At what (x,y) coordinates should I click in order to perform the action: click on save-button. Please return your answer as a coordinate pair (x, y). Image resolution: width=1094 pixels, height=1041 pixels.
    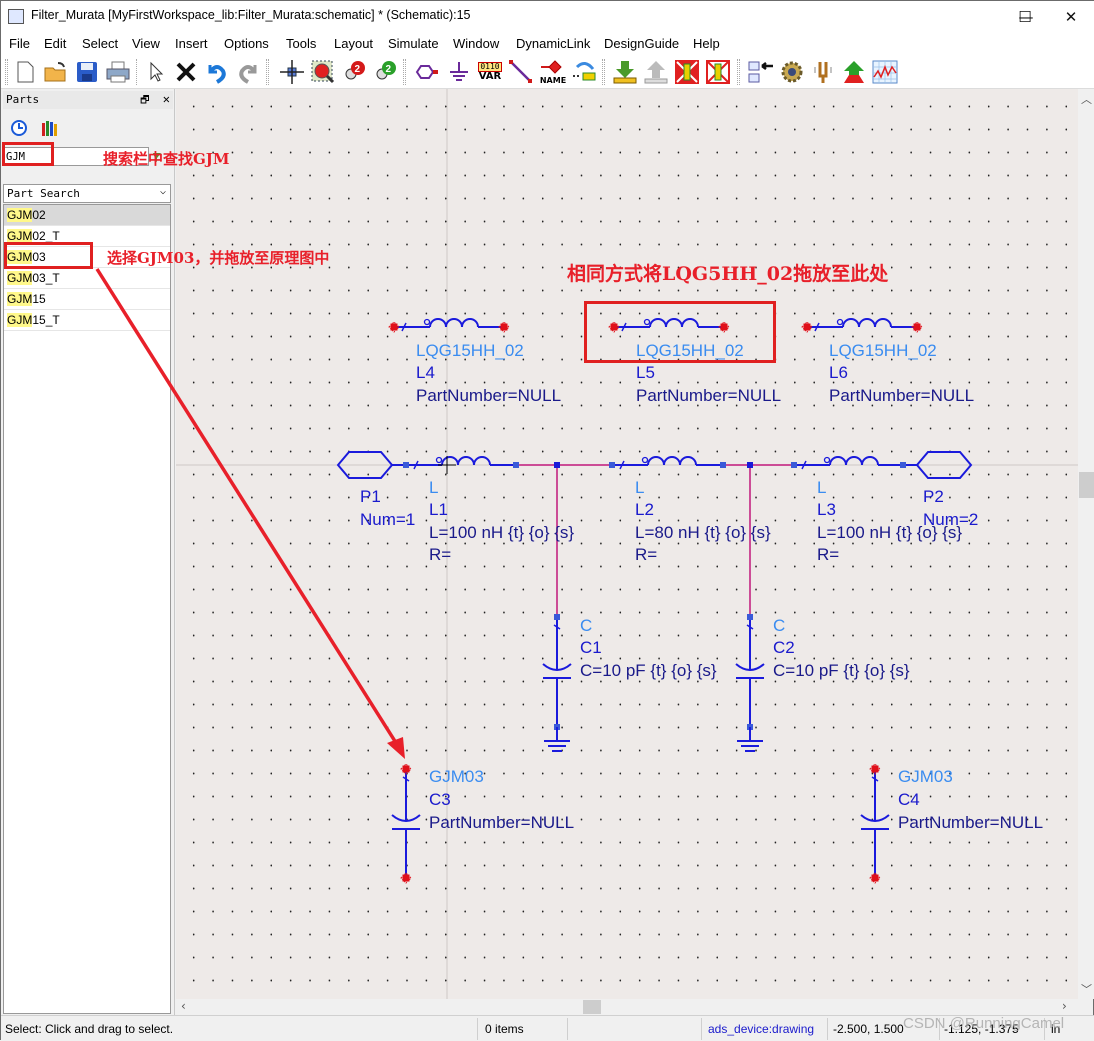
    Looking at the image, I should click on (87, 72).